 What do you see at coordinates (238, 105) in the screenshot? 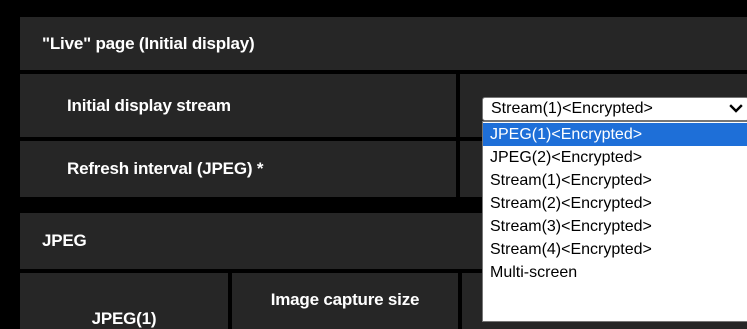
I see `initial-display-stream-label-cell: Initial display stream` at bounding box center [238, 105].